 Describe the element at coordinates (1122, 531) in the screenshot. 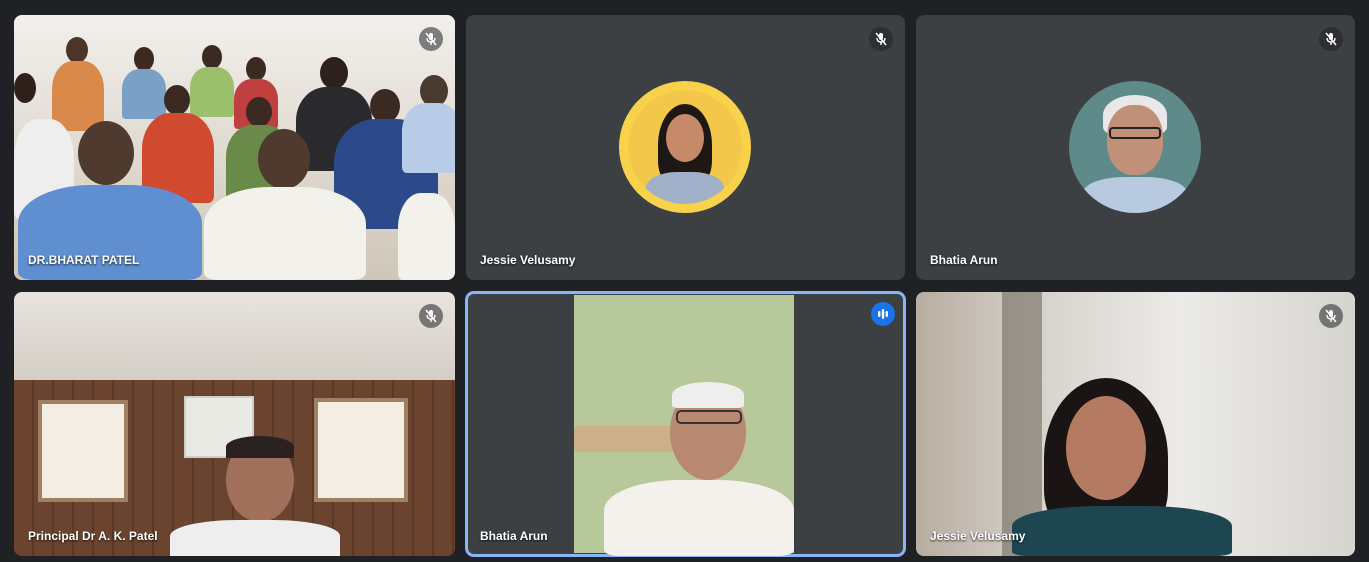

I see `person-body` at that location.